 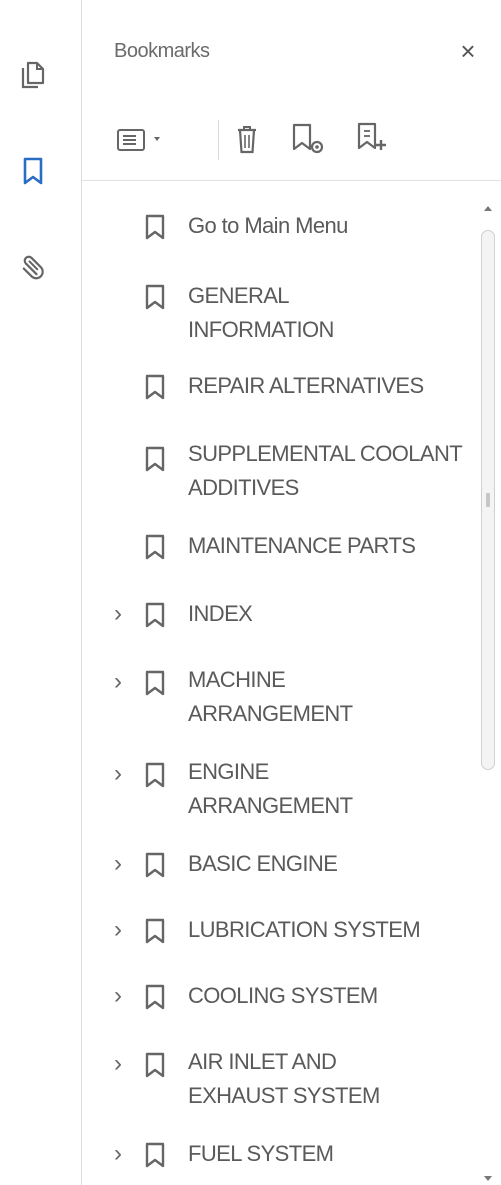 What do you see at coordinates (263, 863) in the screenshot?
I see `bookmark-label: BASIC ENGINE` at bounding box center [263, 863].